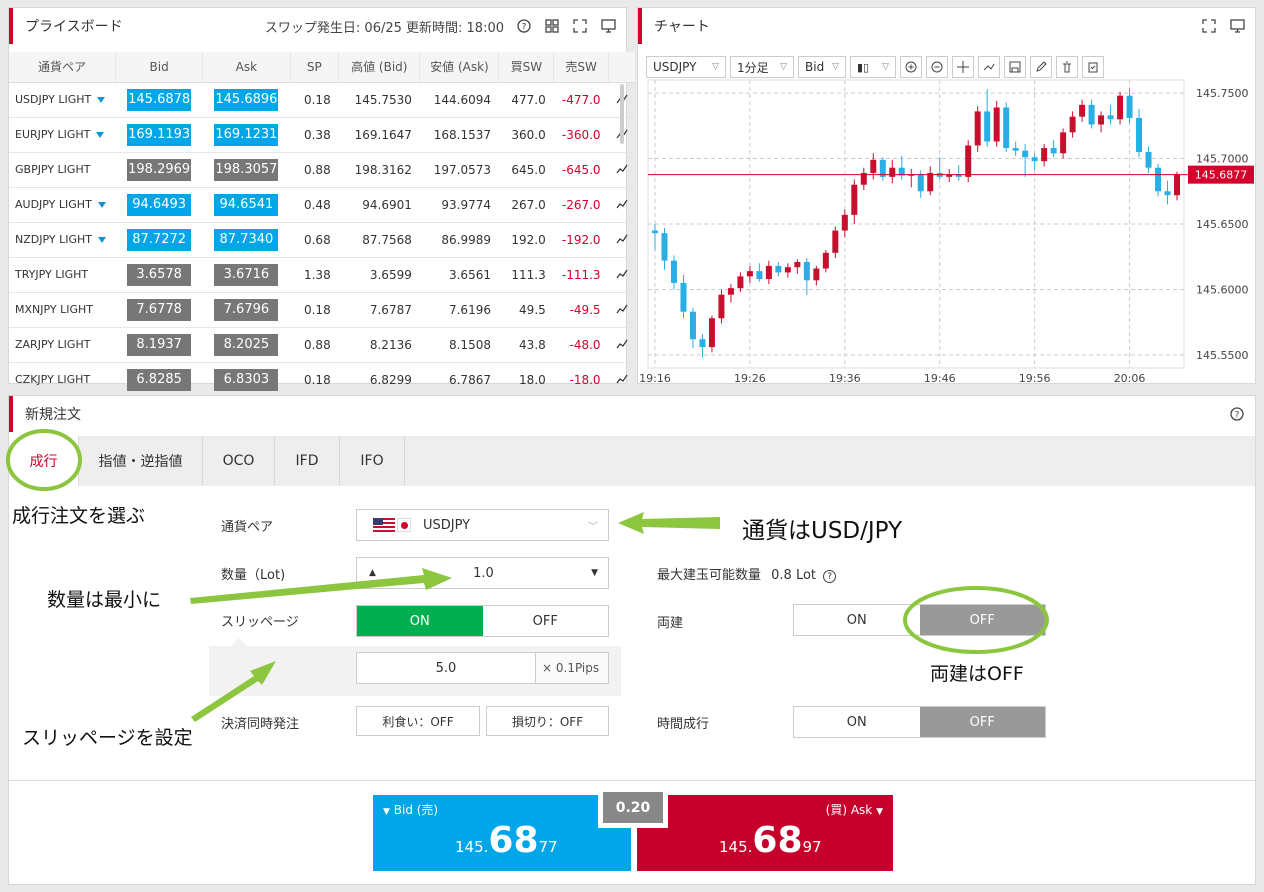 This screenshot has width=1264, height=892. I want to click on bid-quote: 145.6878, so click(159, 99).